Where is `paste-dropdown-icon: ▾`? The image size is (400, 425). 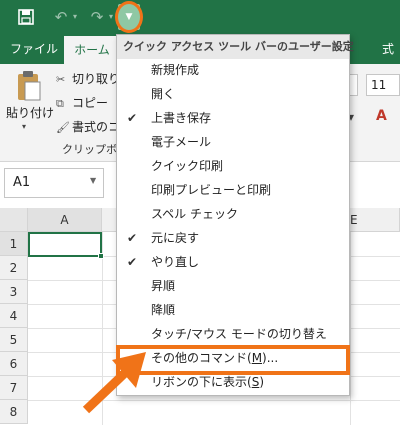
paste-dropdown-icon: ▾ is located at coordinates (24, 126).